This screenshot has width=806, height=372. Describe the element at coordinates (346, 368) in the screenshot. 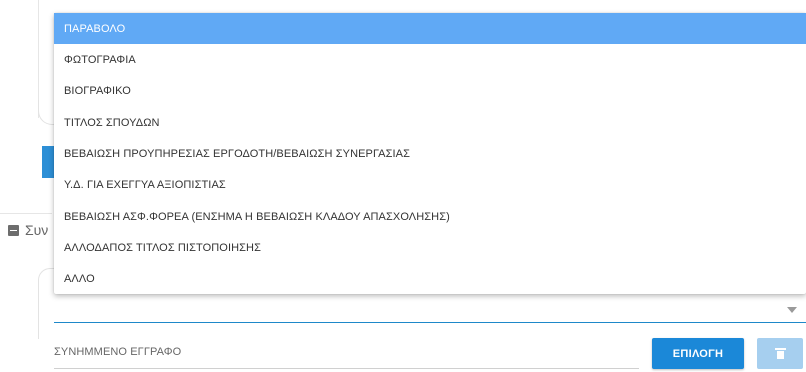

I see `attachment-field-underline` at that location.